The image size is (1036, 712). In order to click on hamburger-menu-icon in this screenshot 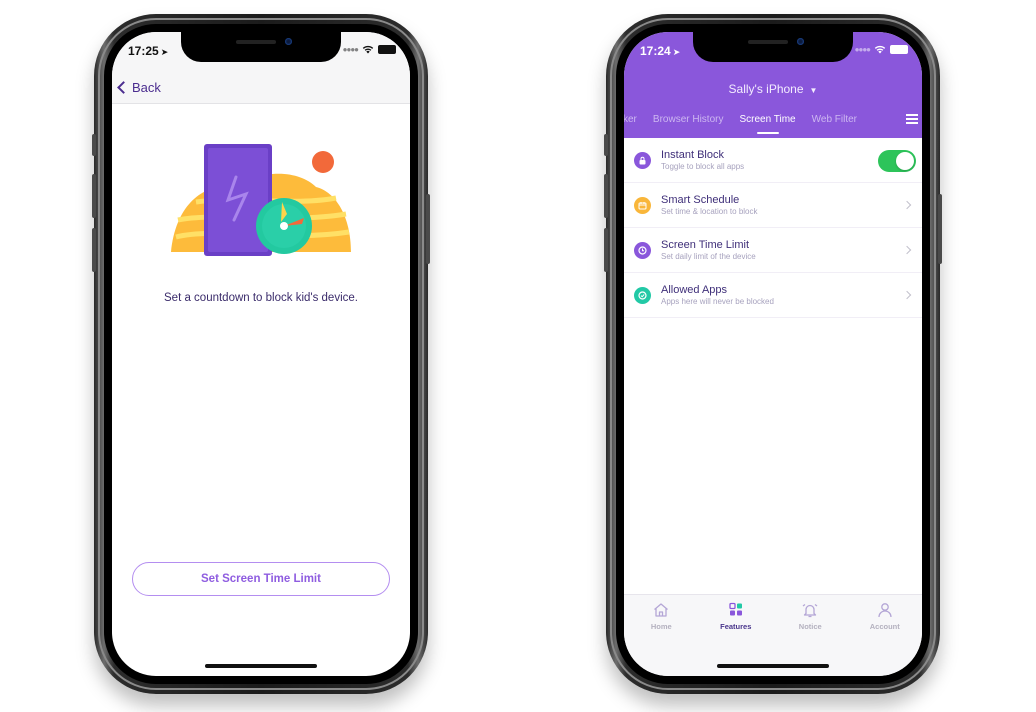, I will do `click(912, 119)`.